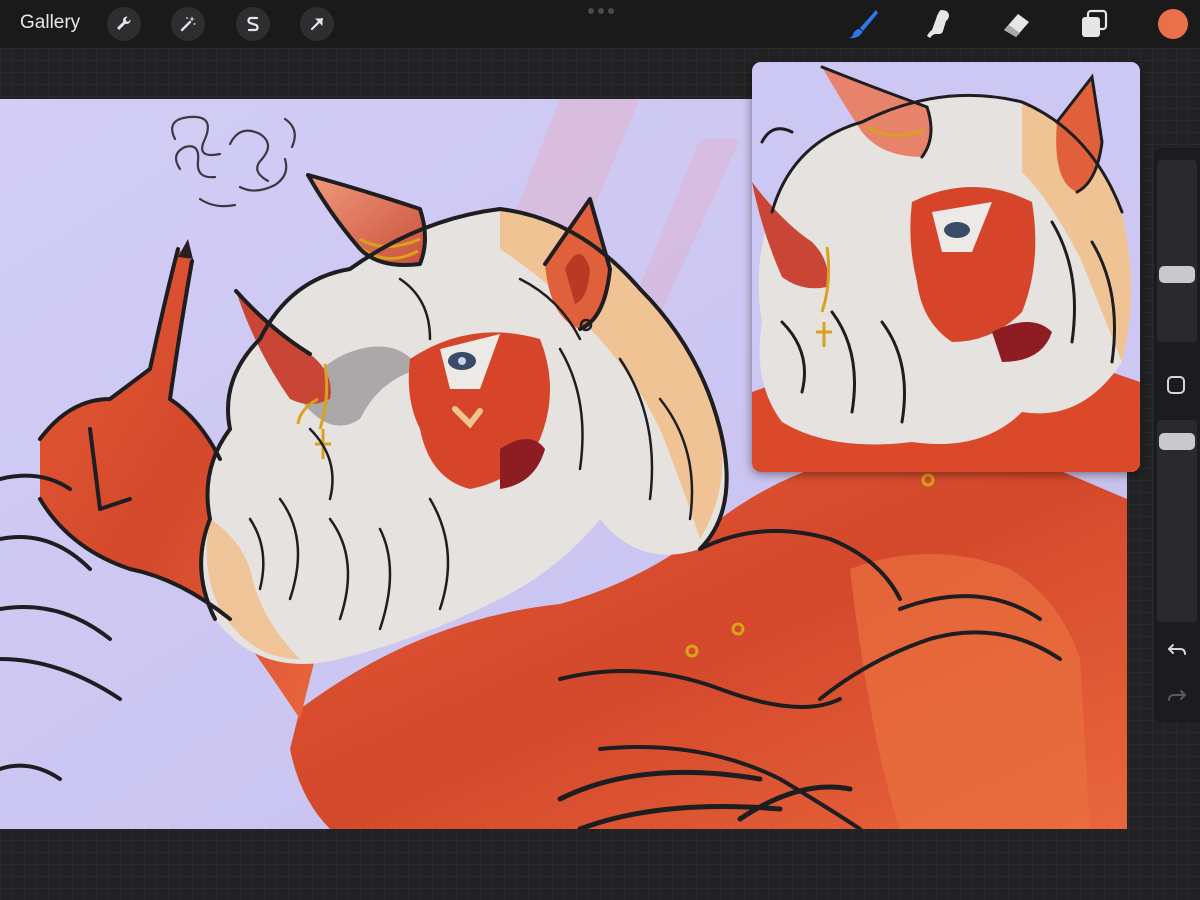 The width and height of the screenshot is (1200, 900). Describe the element at coordinates (1176, 385) in the screenshot. I see `modify-button` at that location.